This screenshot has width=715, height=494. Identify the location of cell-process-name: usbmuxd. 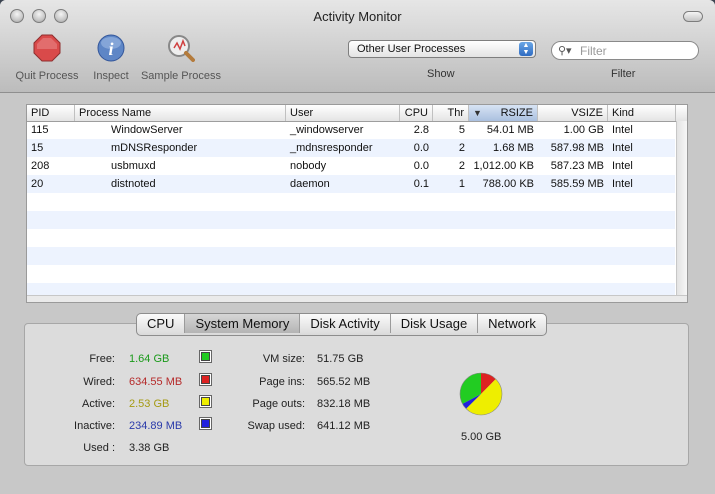
(133, 166).